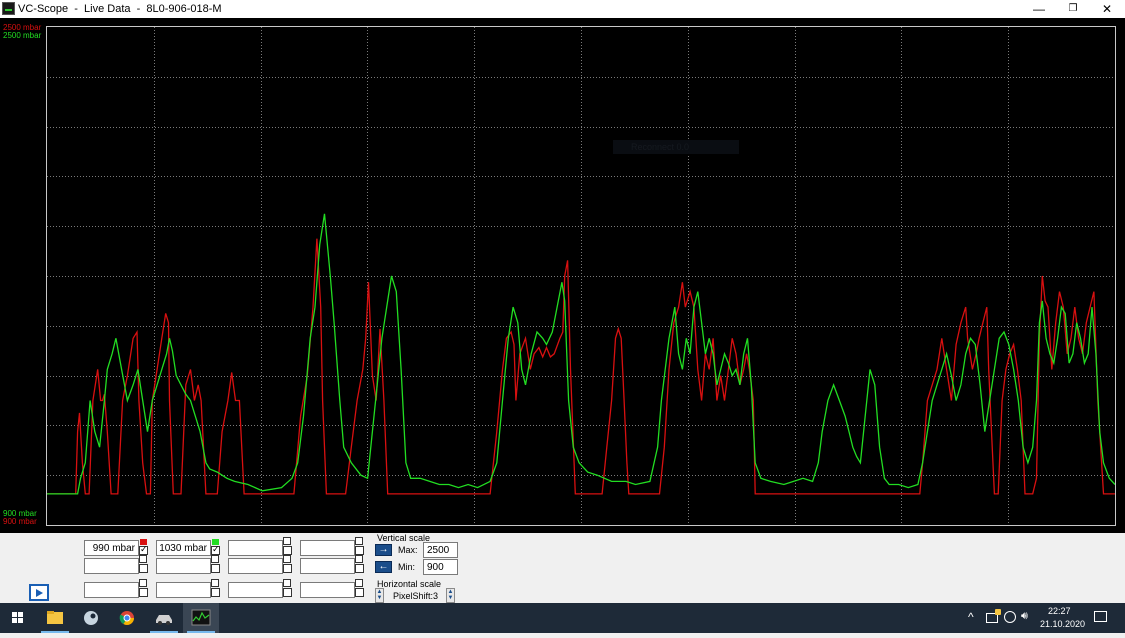  Describe the element at coordinates (383, 550) in the screenshot. I see `vertical-max-arrow-button: →` at that location.